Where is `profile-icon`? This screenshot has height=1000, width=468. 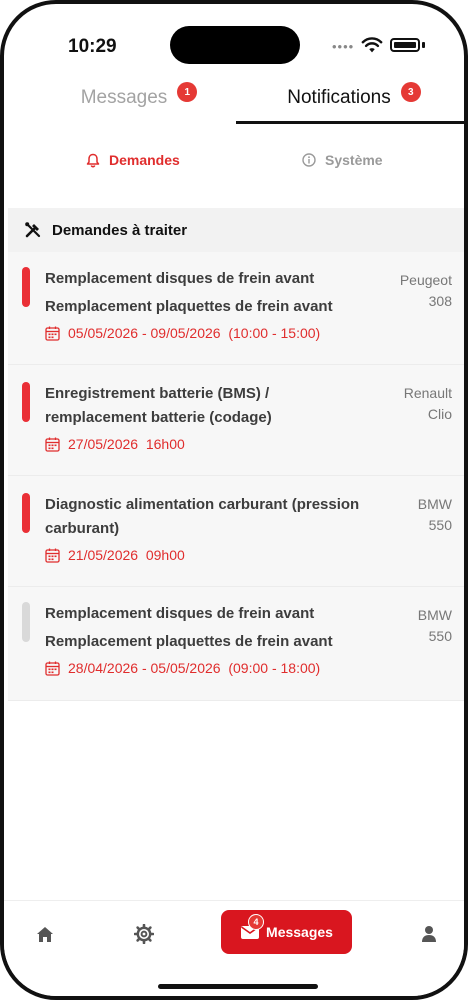 profile-icon is located at coordinates (429, 934).